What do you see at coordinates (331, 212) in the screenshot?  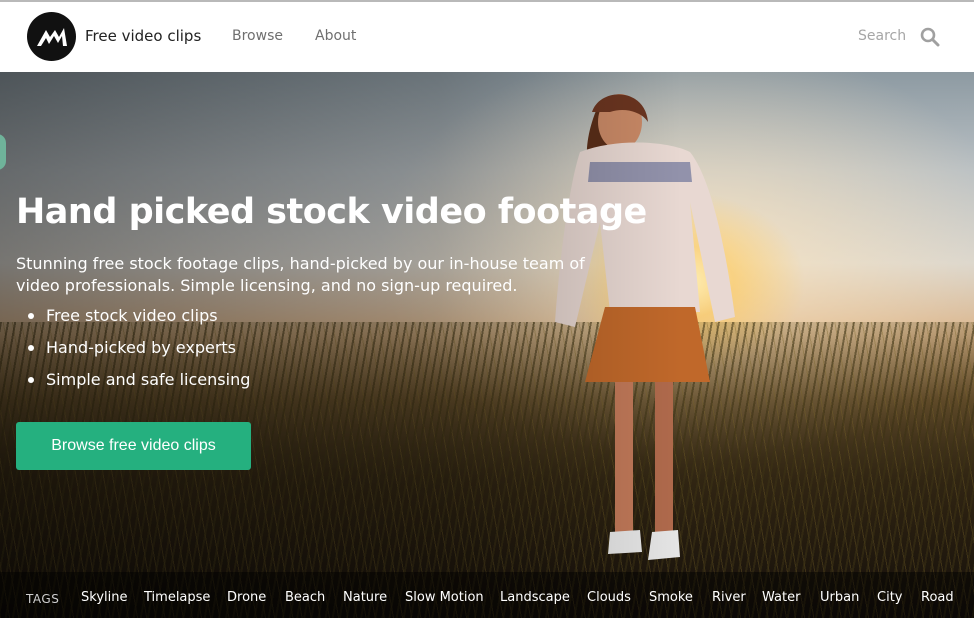 I see `hero-title: Hand picked stock video footage` at bounding box center [331, 212].